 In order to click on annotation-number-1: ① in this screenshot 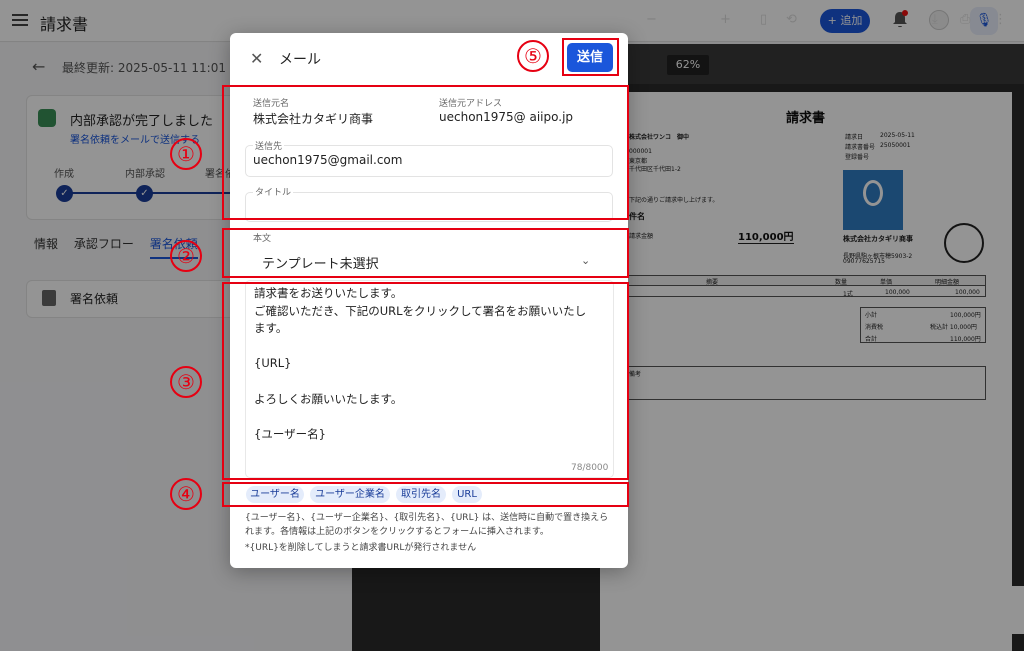, I will do `click(186, 154)`.